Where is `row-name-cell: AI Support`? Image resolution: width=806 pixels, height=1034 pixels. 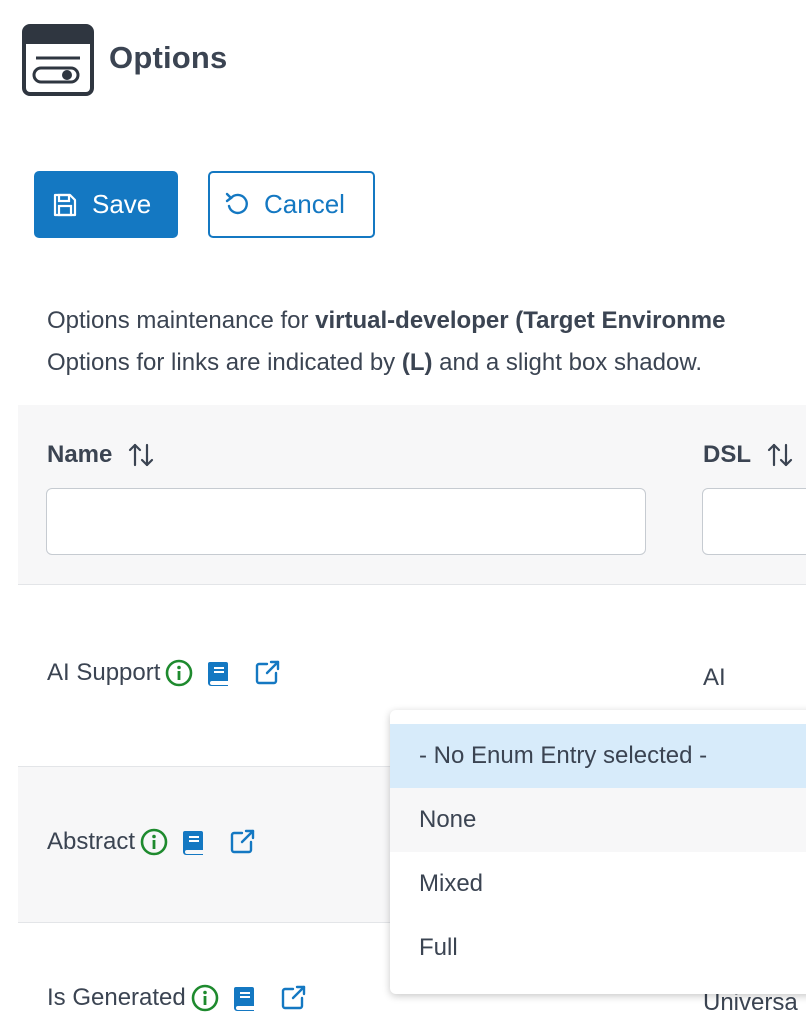 row-name-cell: AI Support is located at coordinates (169, 673).